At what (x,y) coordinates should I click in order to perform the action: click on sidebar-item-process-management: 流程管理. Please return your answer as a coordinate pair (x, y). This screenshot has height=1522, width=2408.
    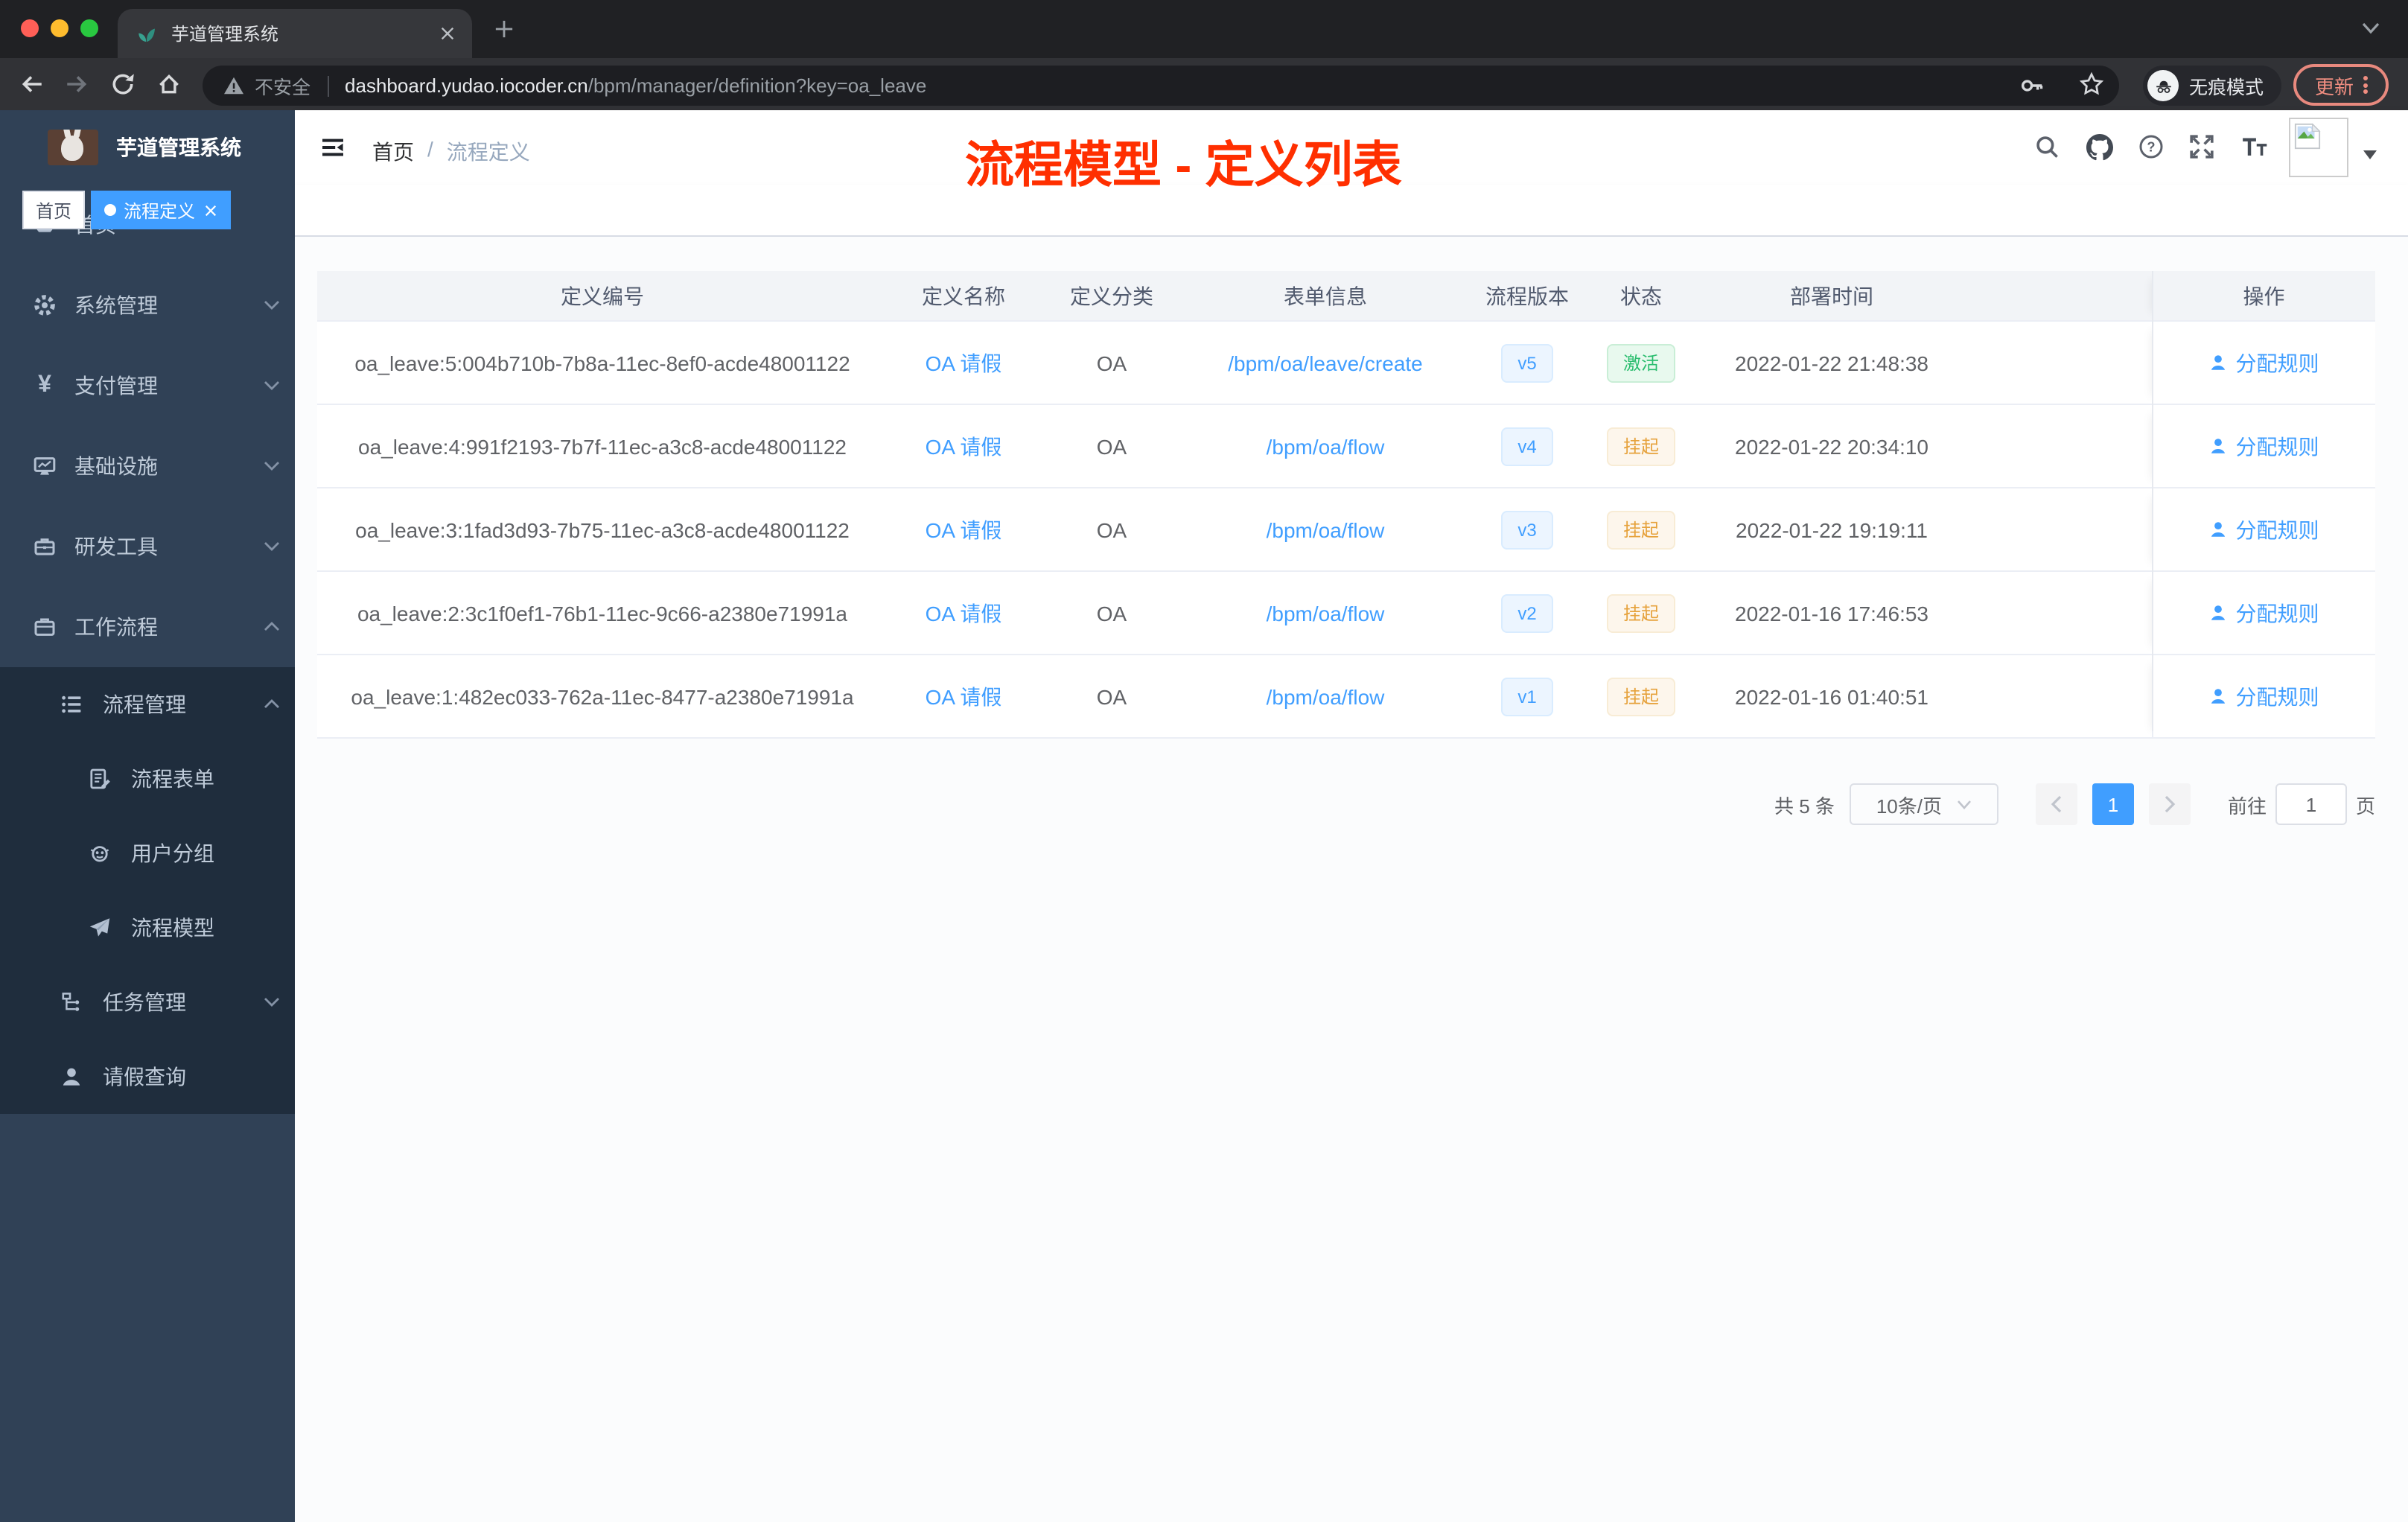
    Looking at the image, I should click on (147, 704).